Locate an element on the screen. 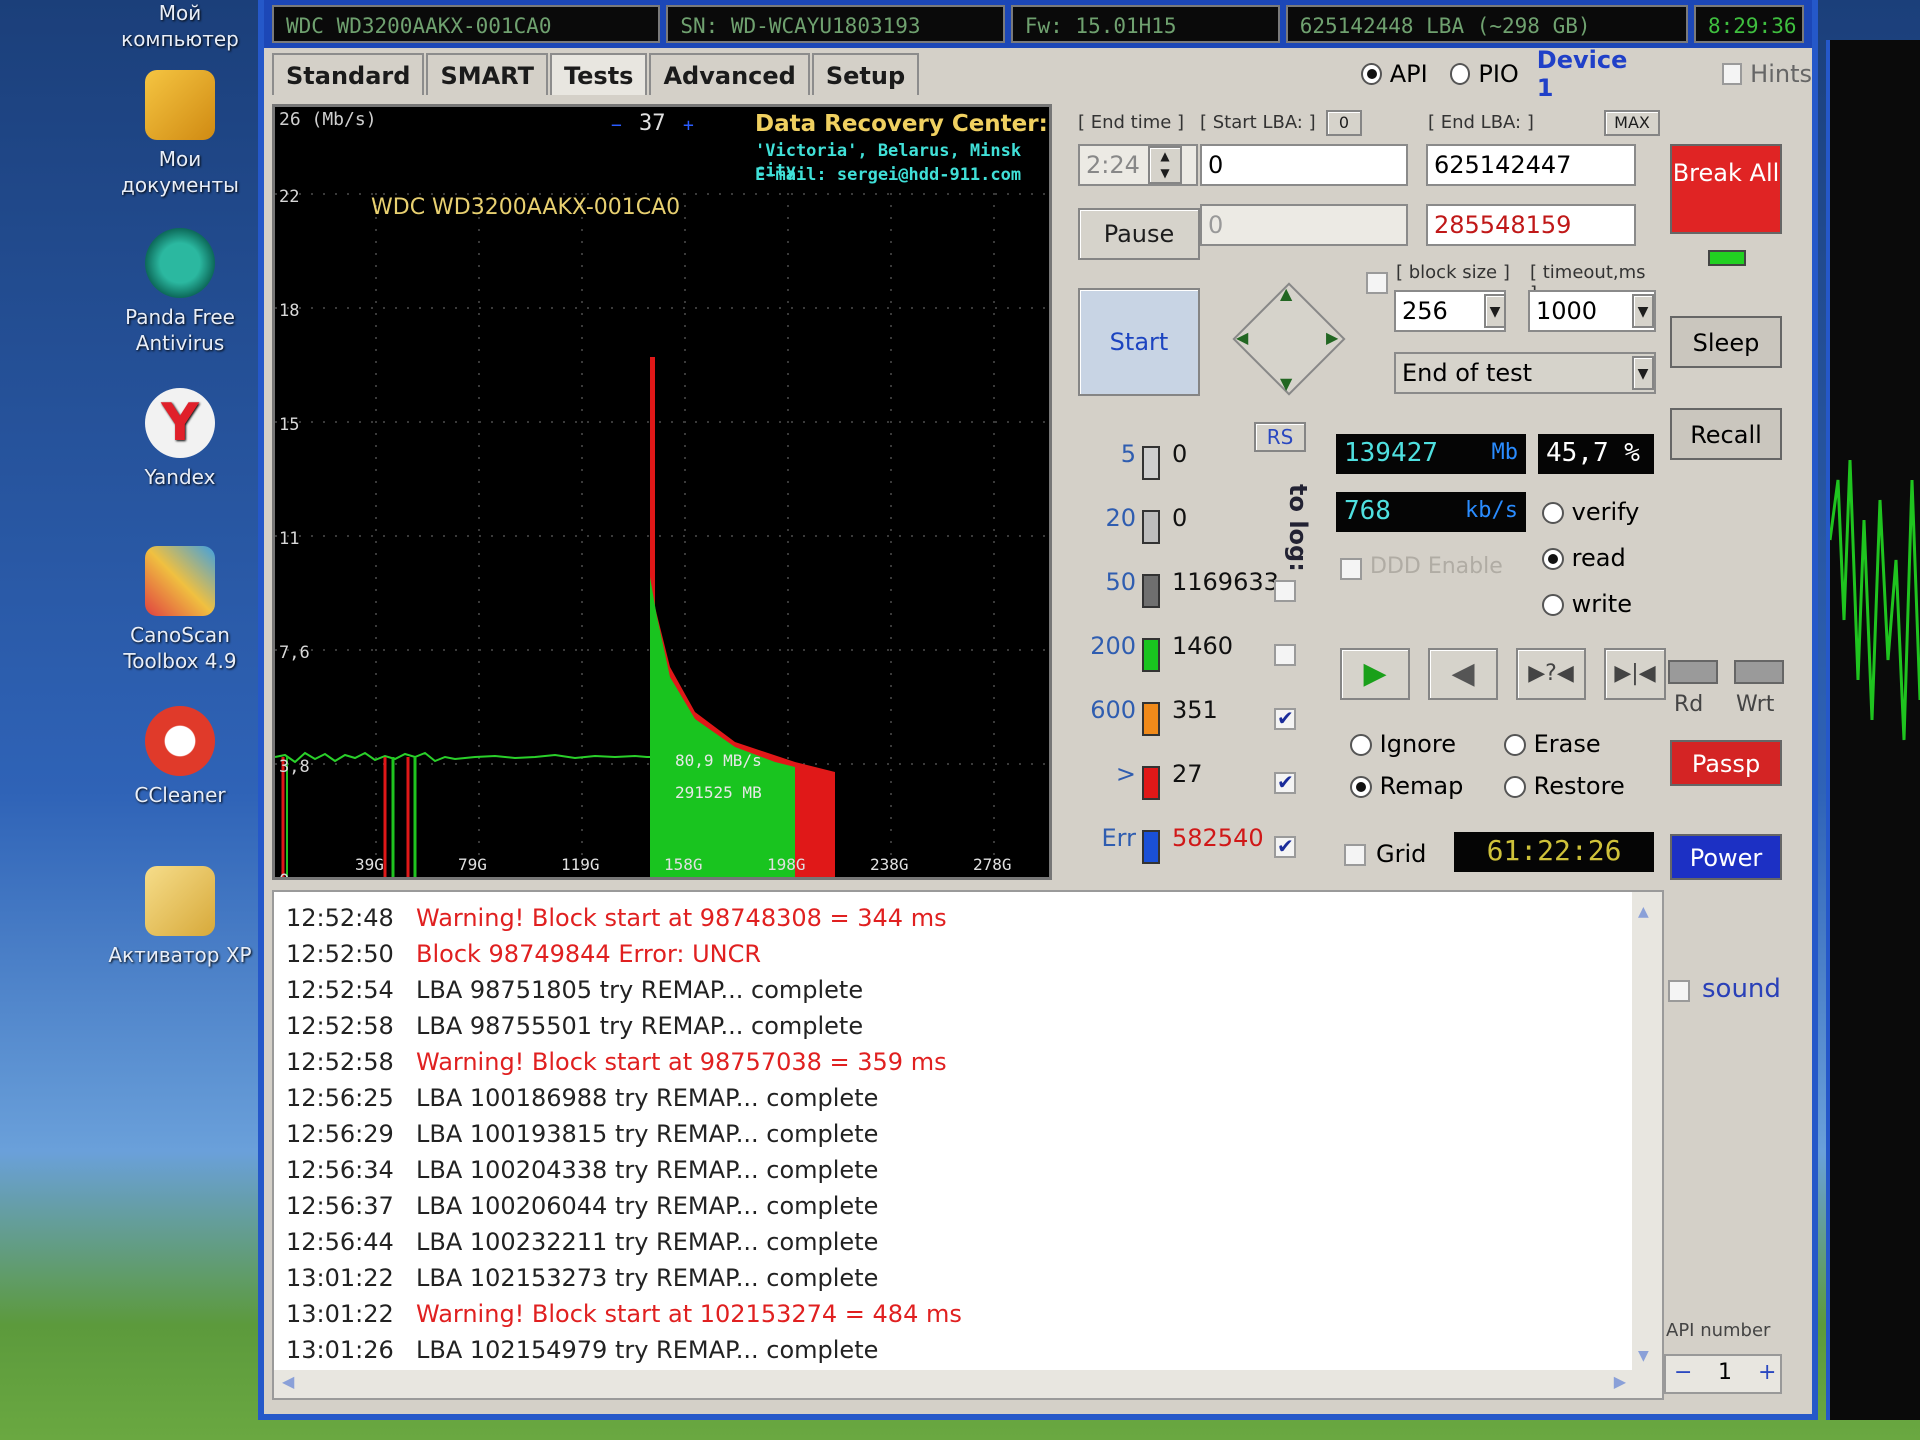 The image size is (1920, 1440). opt-restore: Restore is located at coordinates (1564, 786).